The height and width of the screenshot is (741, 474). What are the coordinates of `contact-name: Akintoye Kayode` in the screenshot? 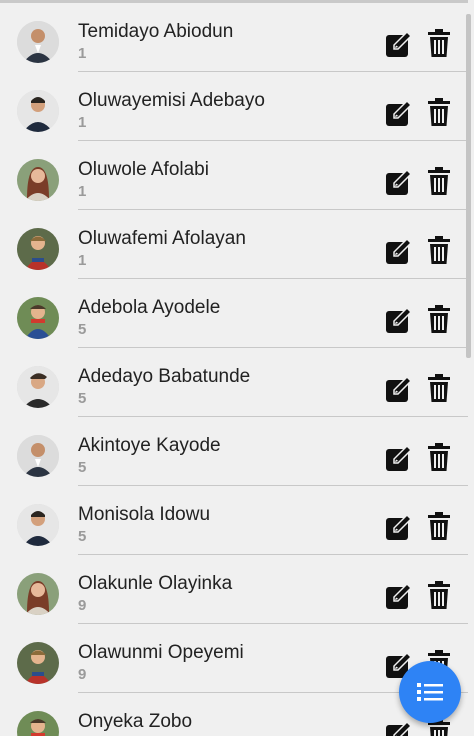 It's located at (149, 445).